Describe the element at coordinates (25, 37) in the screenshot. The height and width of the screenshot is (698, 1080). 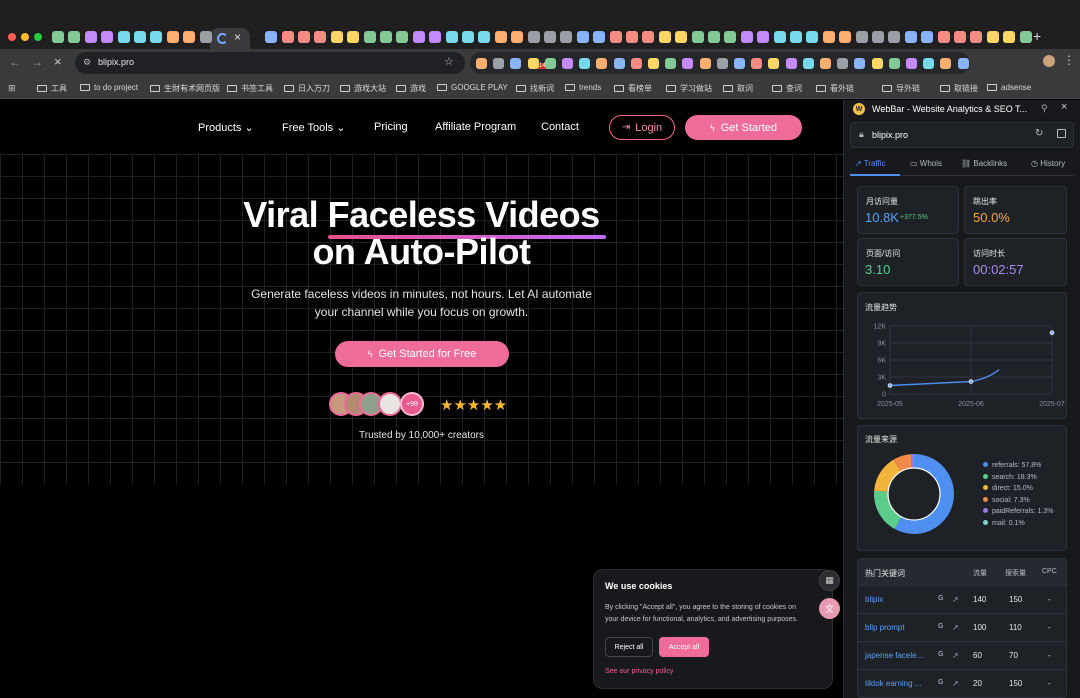
I see `window-minimize-dot` at that location.